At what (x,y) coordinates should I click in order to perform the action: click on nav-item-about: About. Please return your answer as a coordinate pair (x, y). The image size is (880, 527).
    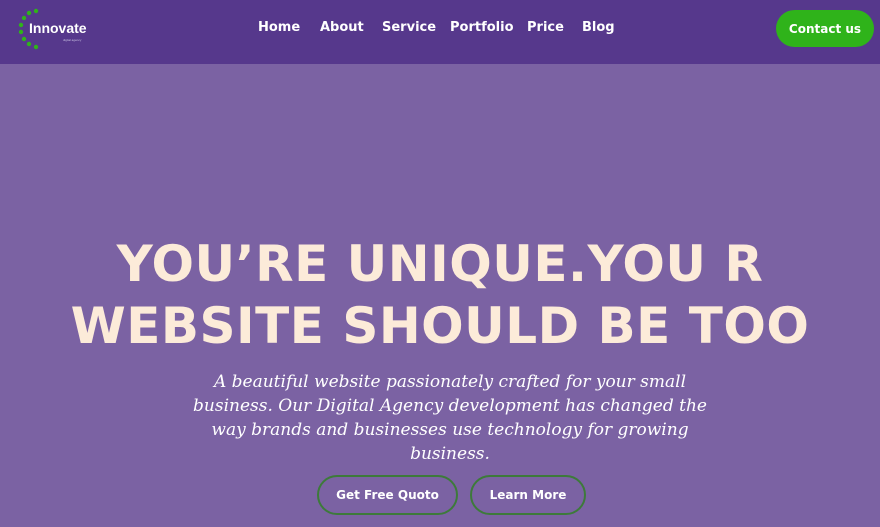
    Looking at the image, I should click on (342, 27).